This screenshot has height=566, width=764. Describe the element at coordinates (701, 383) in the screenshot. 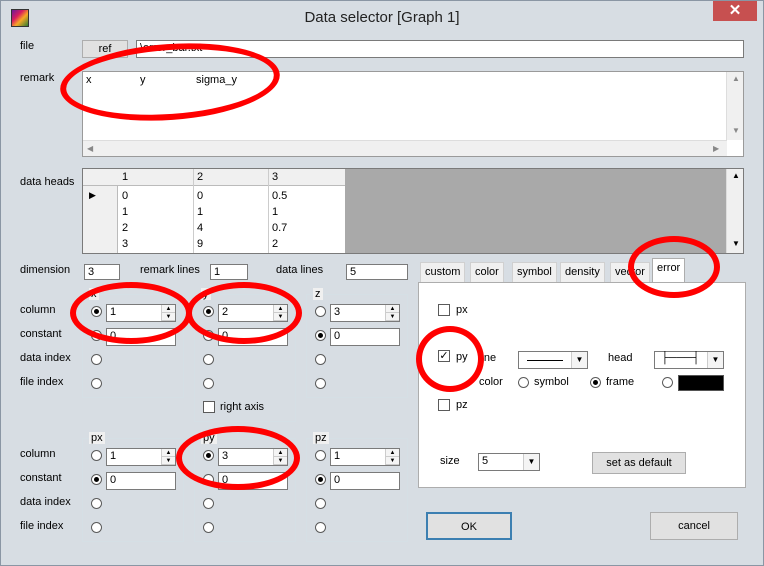

I see `color-swatch` at that location.